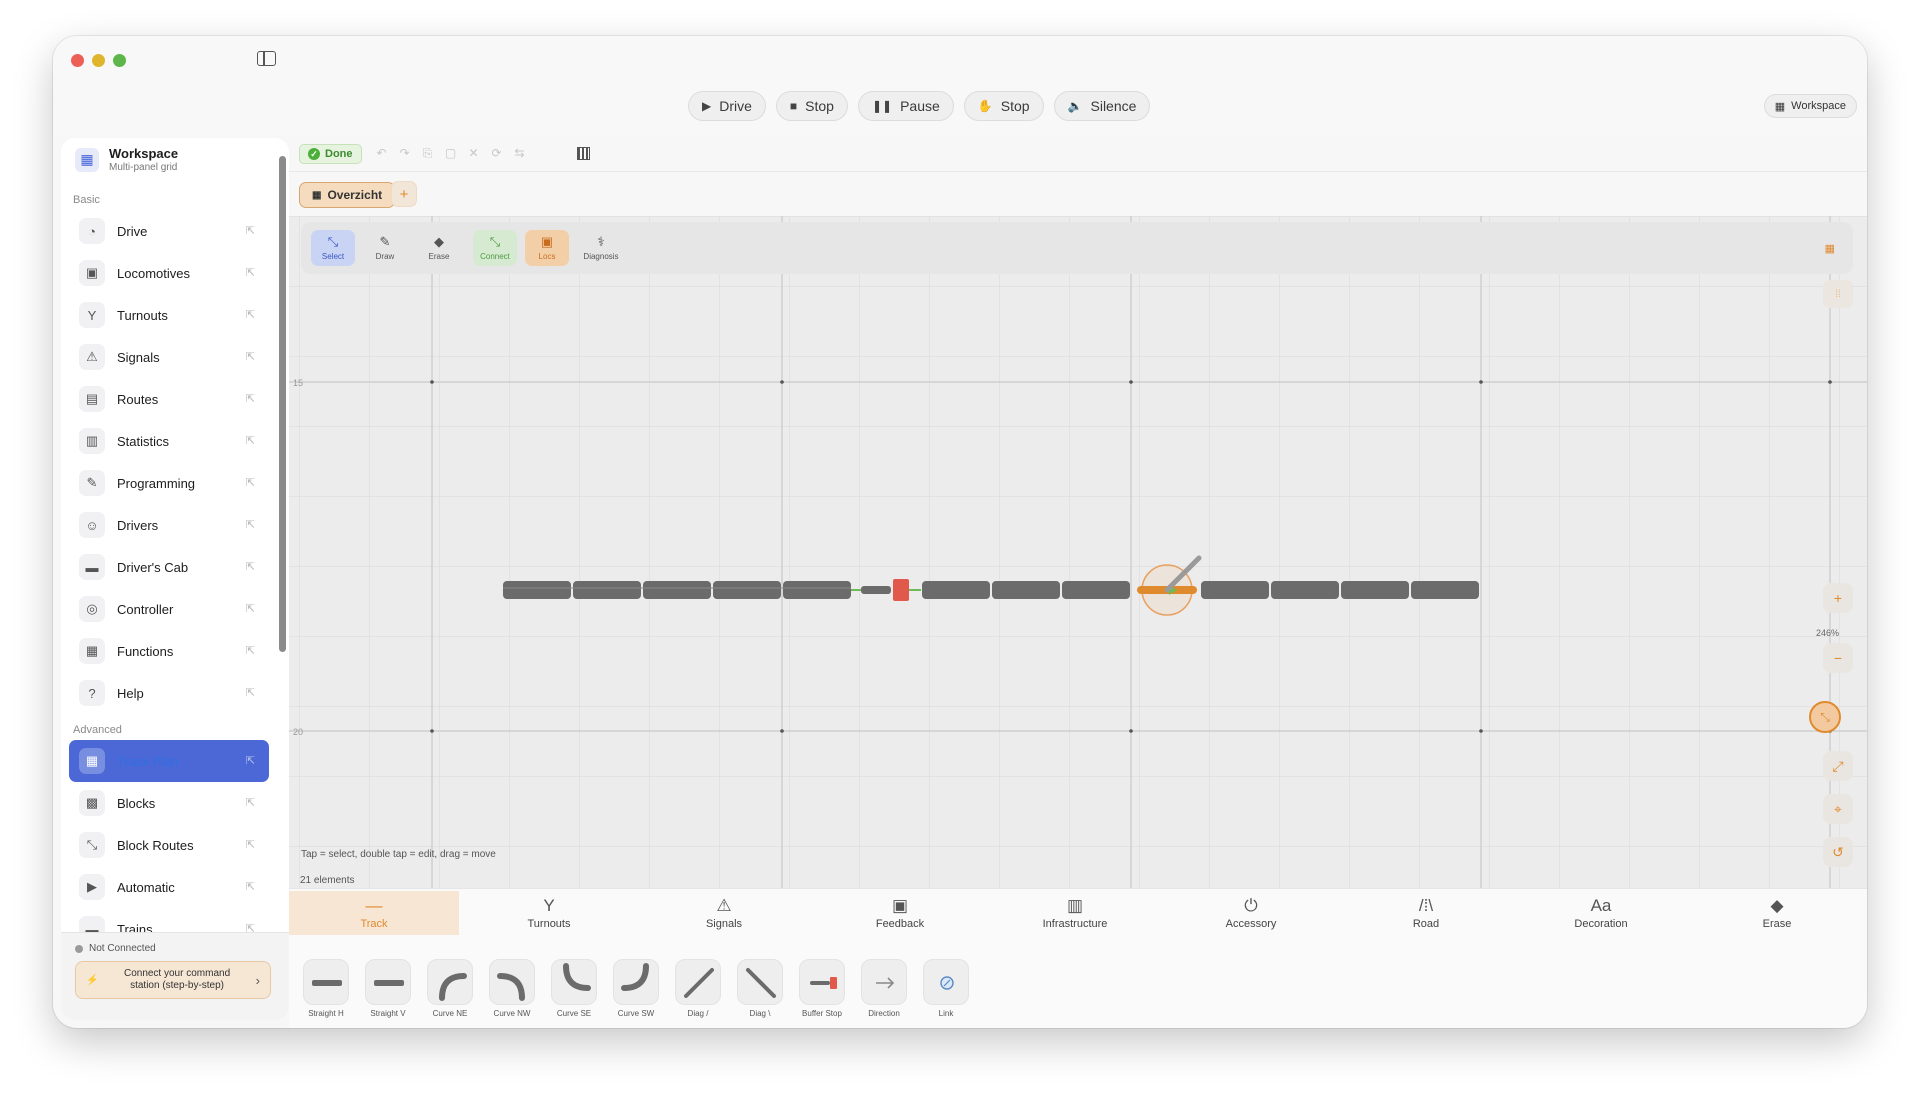 The height and width of the screenshot is (1098, 1920). Describe the element at coordinates (822, 982) in the screenshot. I see `piece-buffer-stop` at that location.